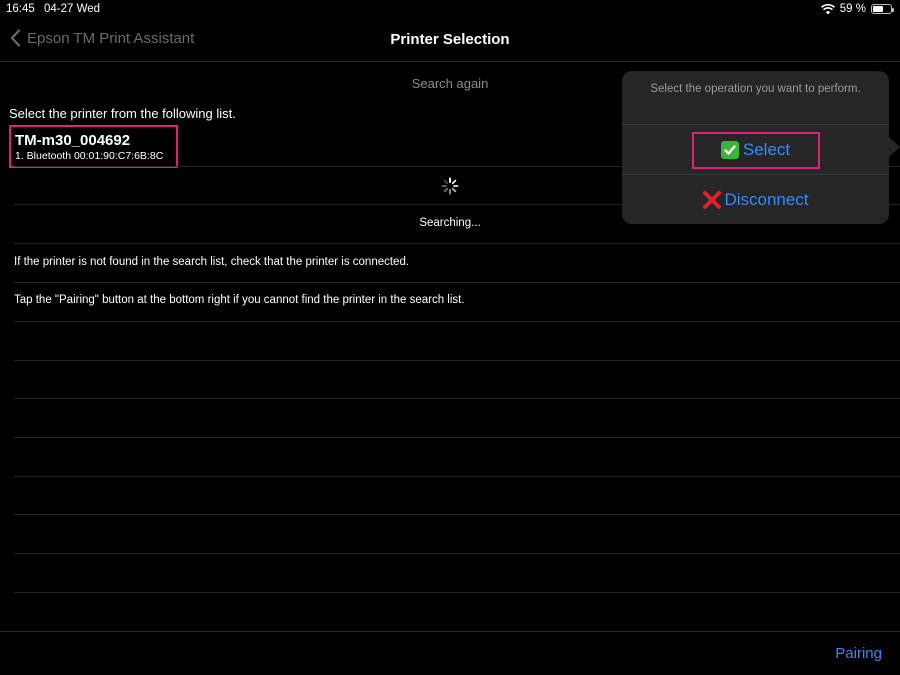 Image resolution: width=900 pixels, height=675 pixels. What do you see at coordinates (72, 9) in the screenshot?
I see `status-date: 04-27 Wed` at bounding box center [72, 9].